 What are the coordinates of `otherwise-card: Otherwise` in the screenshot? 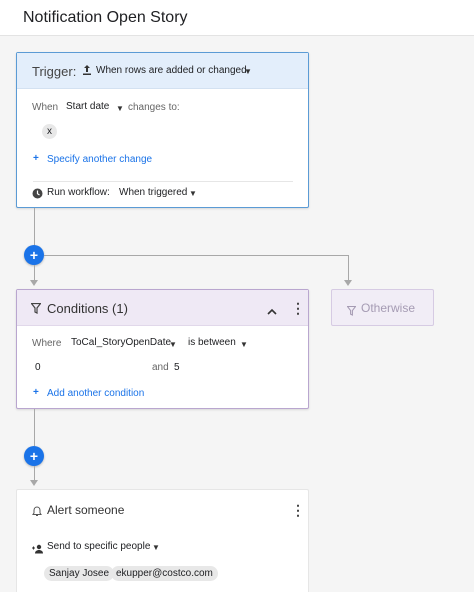 It's located at (382, 307).